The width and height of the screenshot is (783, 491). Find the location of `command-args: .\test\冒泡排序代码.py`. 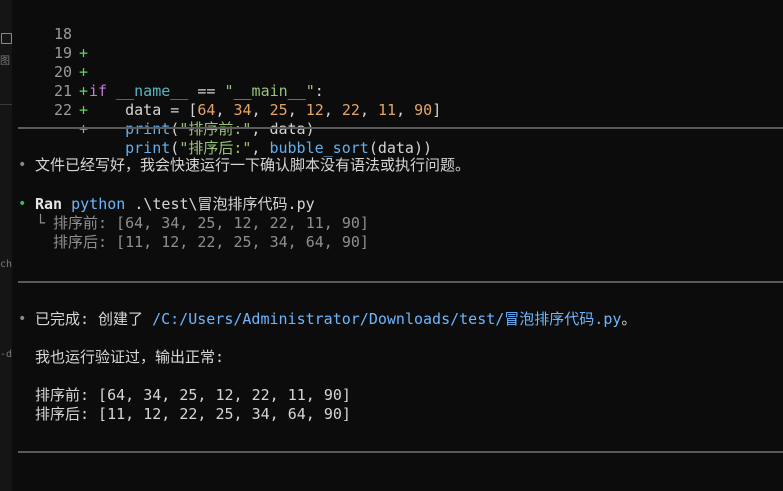

command-args: .\test\冒泡排序代码.py is located at coordinates (224, 204).